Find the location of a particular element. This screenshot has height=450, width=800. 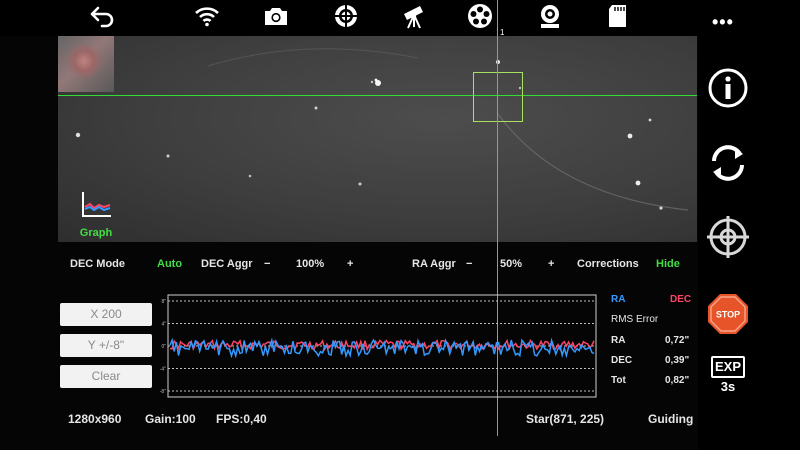

rms-ra-value: 0,72" is located at coordinates (677, 340).